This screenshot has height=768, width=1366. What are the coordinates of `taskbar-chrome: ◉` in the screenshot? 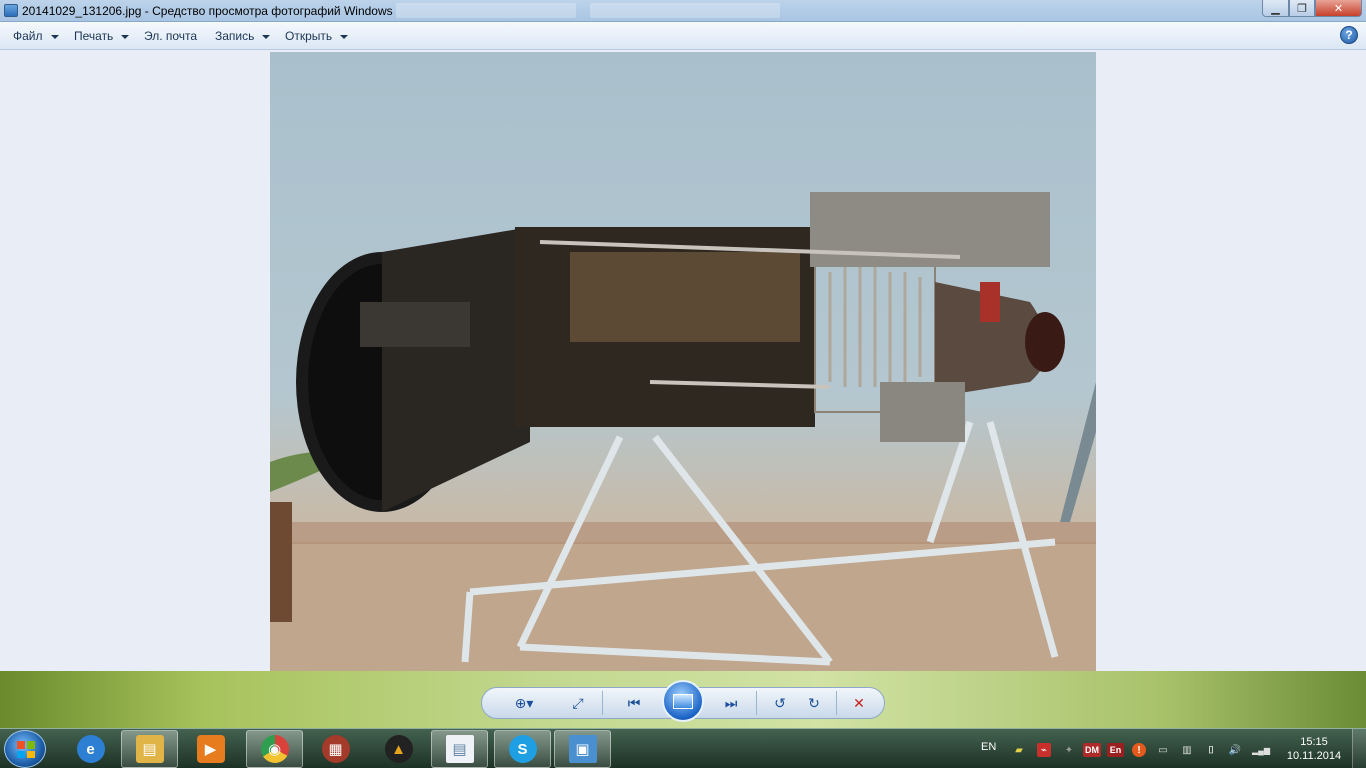 It's located at (274, 749).